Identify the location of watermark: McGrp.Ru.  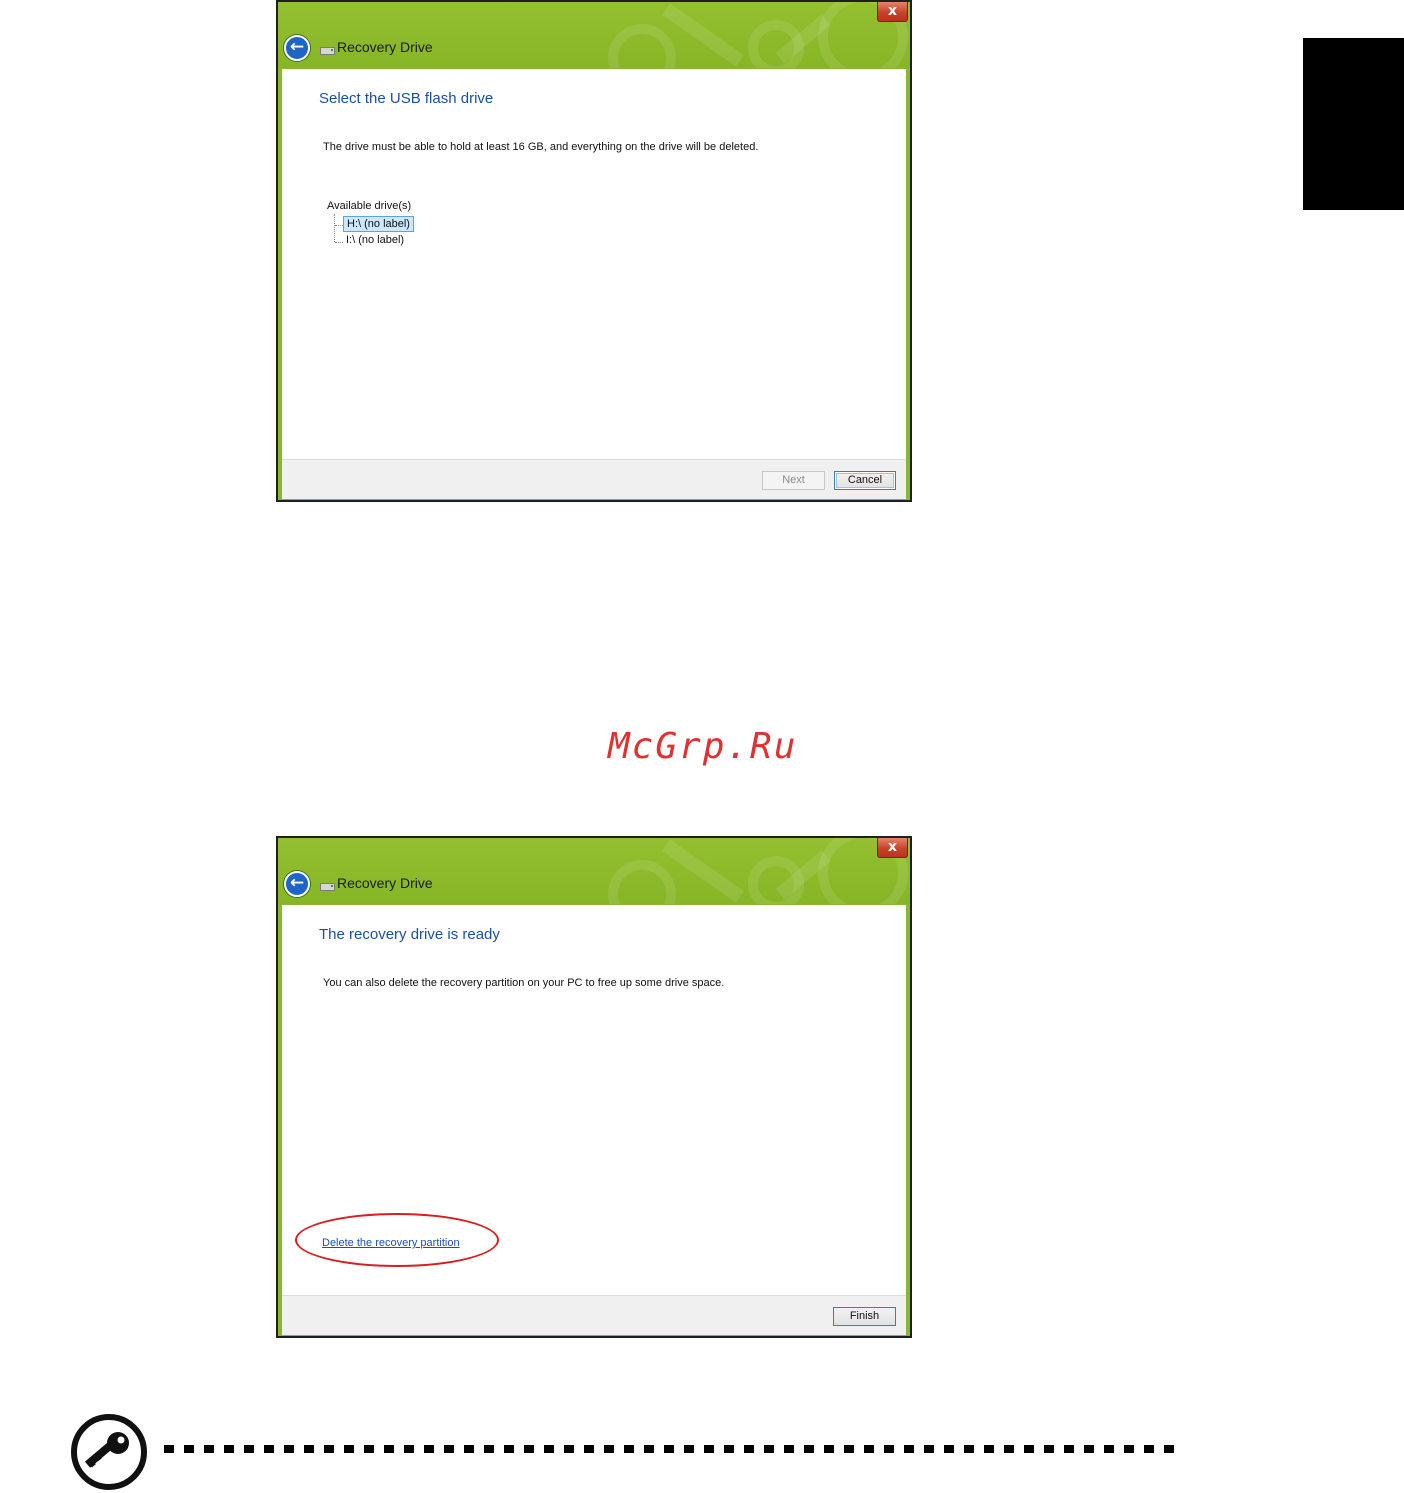
(703, 746).